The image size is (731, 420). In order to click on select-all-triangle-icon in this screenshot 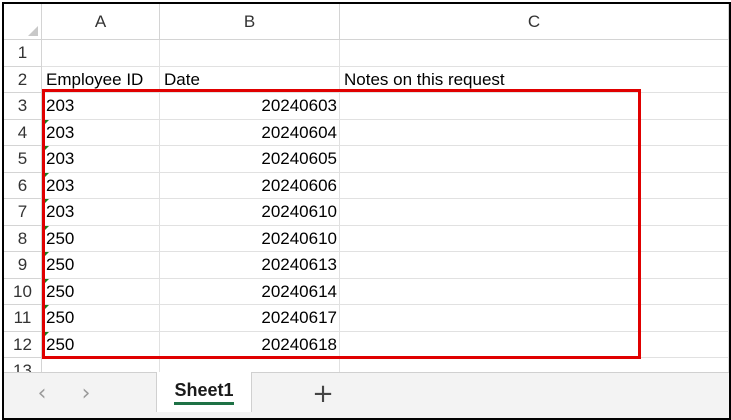, I will do `click(33, 31)`.